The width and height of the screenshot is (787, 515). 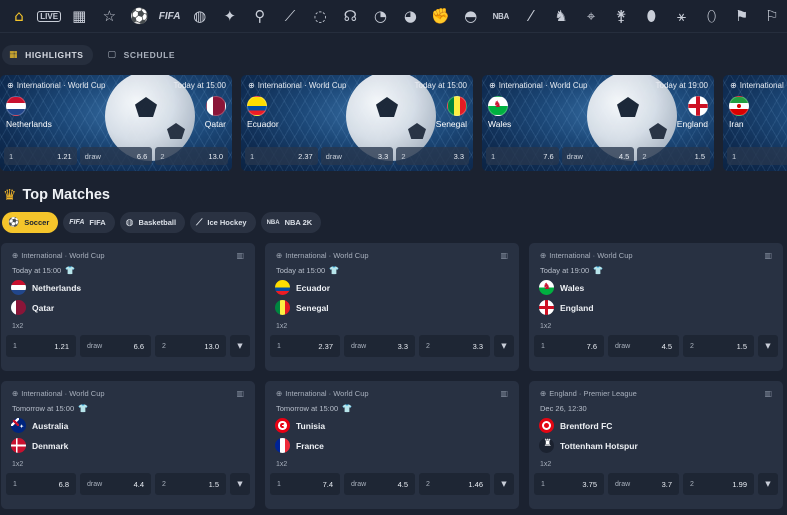 What do you see at coordinates (501, 16) in the screenshot?
I see `nba2k-icon: NBA` at bounding box center [501, 16].